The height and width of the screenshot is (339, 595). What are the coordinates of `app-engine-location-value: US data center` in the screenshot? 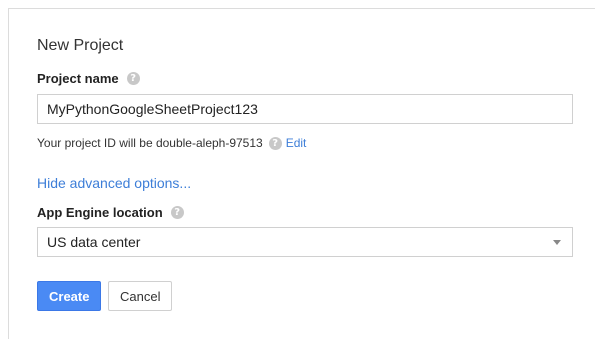 It's located at (94, 242).